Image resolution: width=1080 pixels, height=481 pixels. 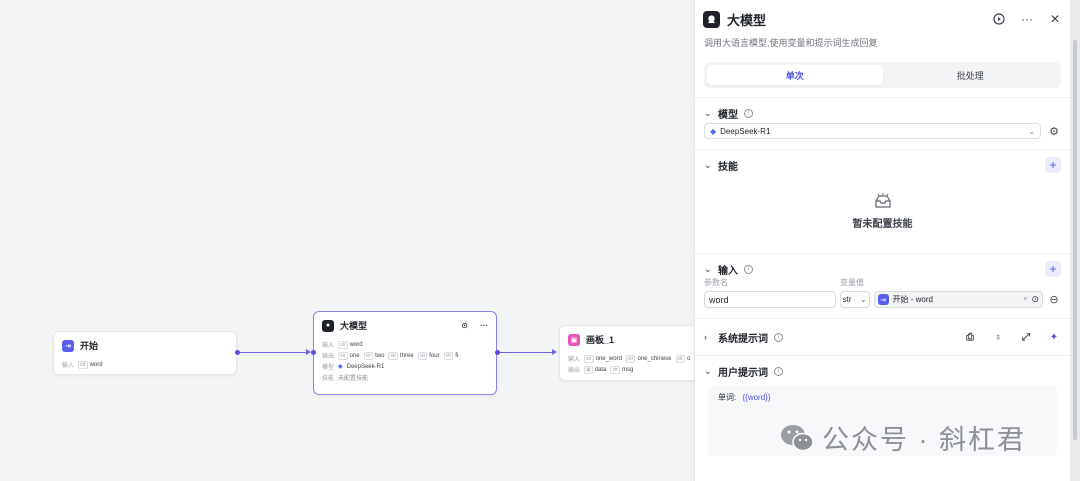 What do you see at coordinates (882, 224) in the screenshot?
I see `skills-empty-text: 暂未配置技能` at bounding box center [882, 224].